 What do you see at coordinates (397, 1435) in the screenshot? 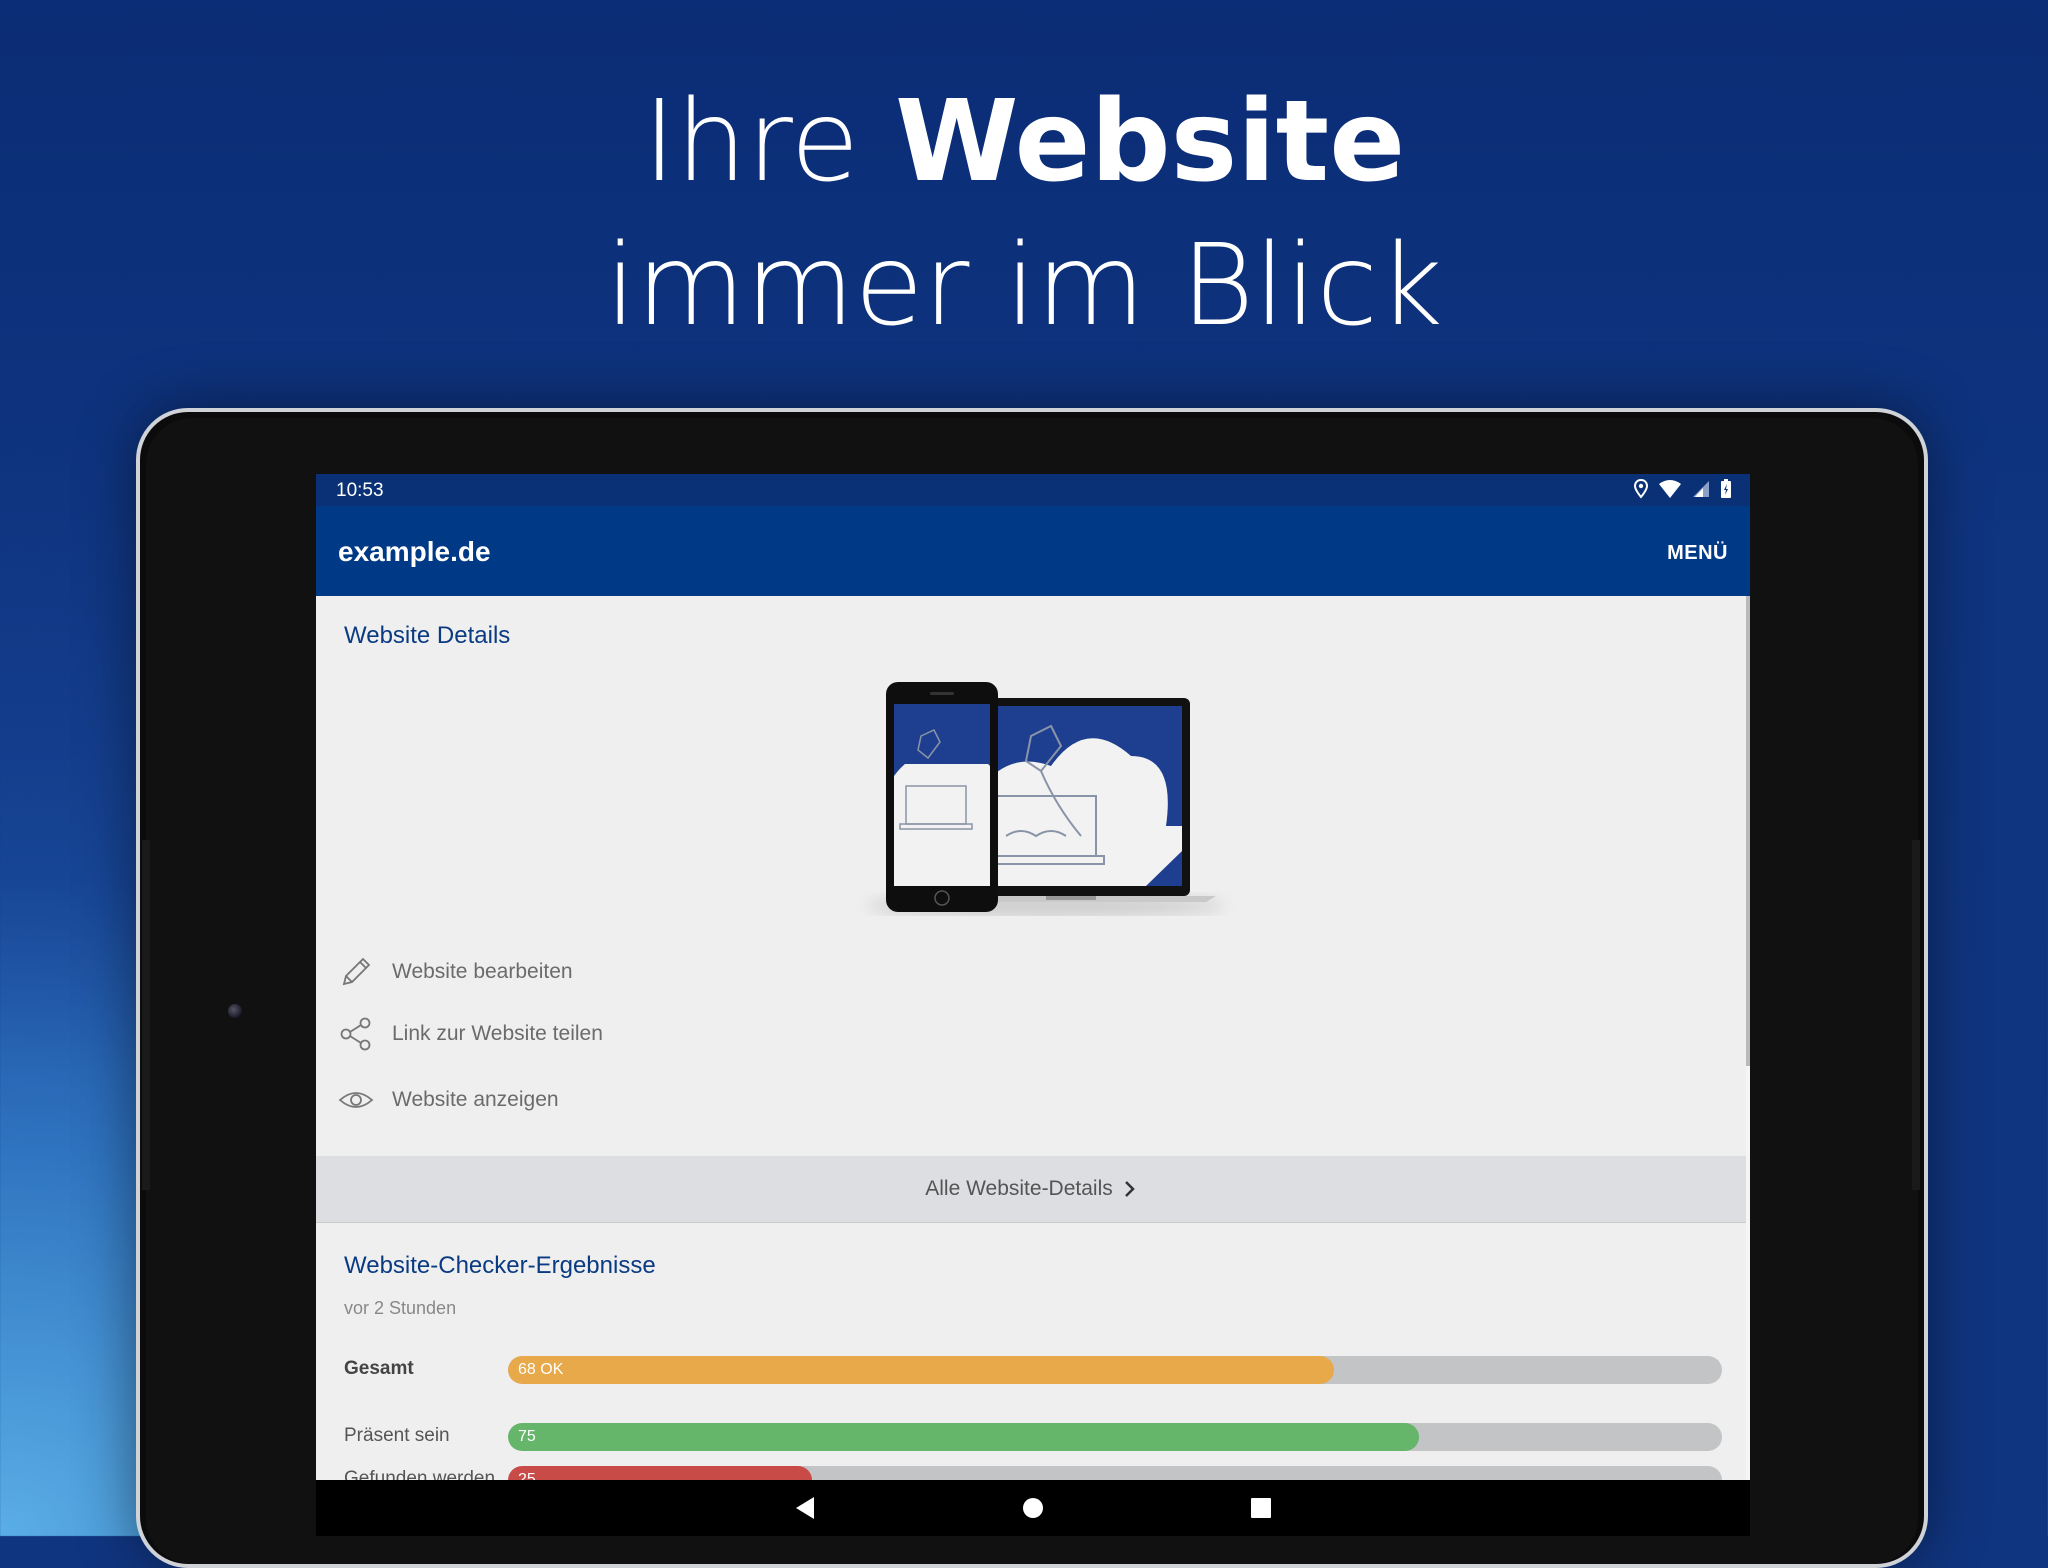
I see `row-label: Präsent sein` at bounding box center [397, 1435].